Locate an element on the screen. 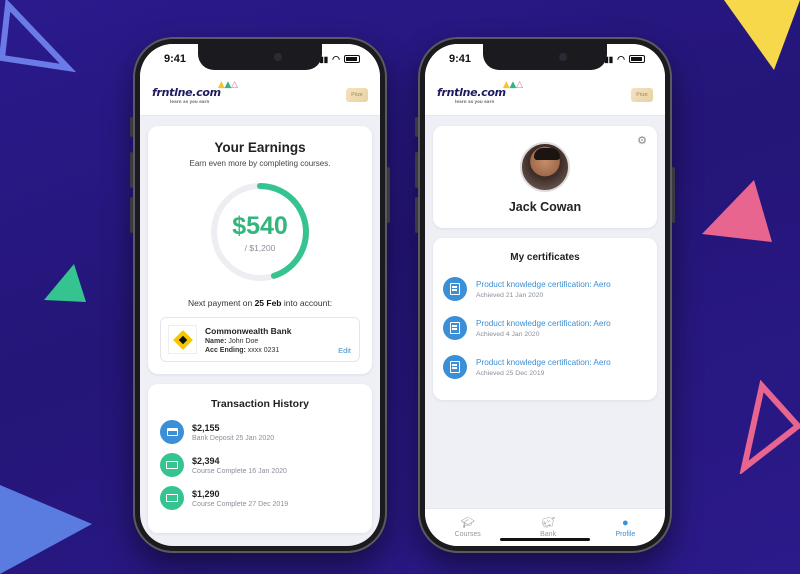 The image size is (800, 574). next-payment-text: Next payment on 25 Feb into account: is located at coordinates (260, 303).